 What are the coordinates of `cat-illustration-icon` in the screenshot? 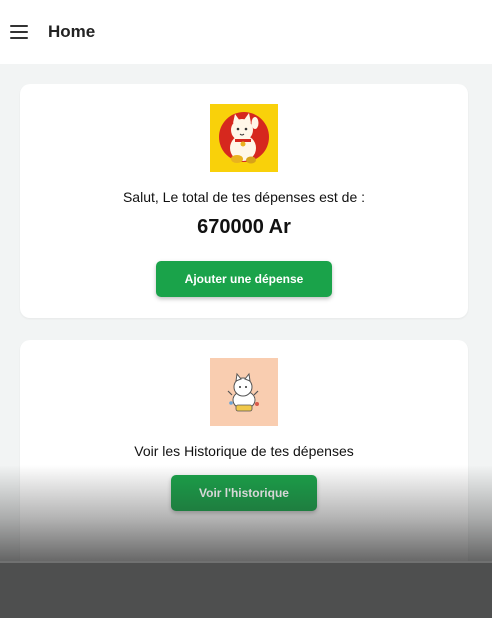 It's located at (244, 392).